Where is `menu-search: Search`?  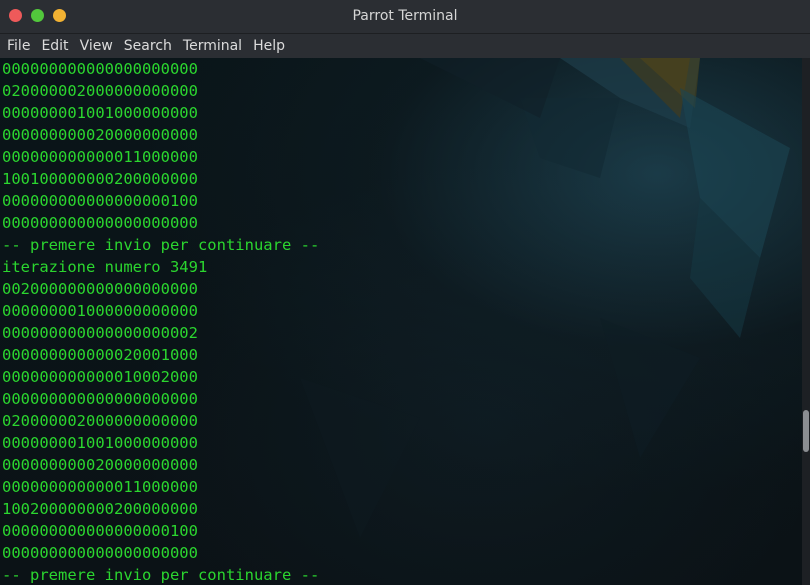 menu-search: Search is located at coordinates (148, 46).